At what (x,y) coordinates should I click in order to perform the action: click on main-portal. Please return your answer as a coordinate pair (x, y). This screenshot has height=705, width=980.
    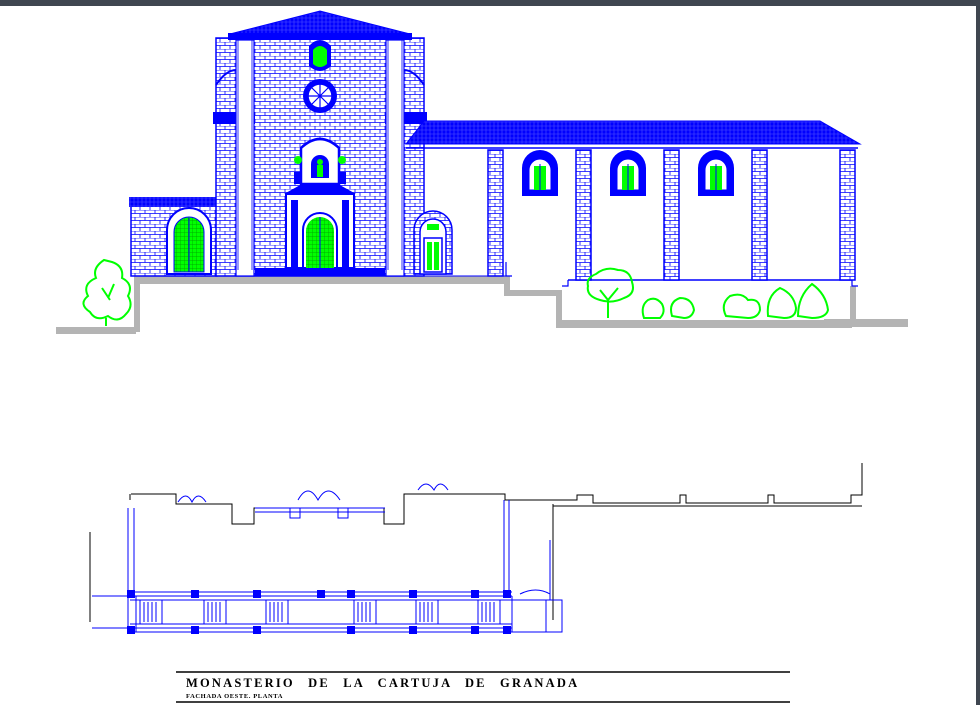
    Looking at the image, I should click on (320, 203).